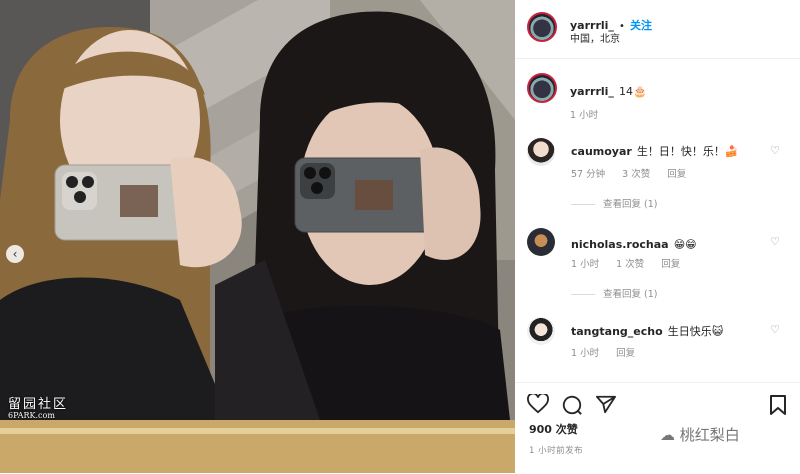  What do you see at coordinates (595, 37) in the screenshot?
I see `post-location: 中国，北京` at bounding box center [595, 37].